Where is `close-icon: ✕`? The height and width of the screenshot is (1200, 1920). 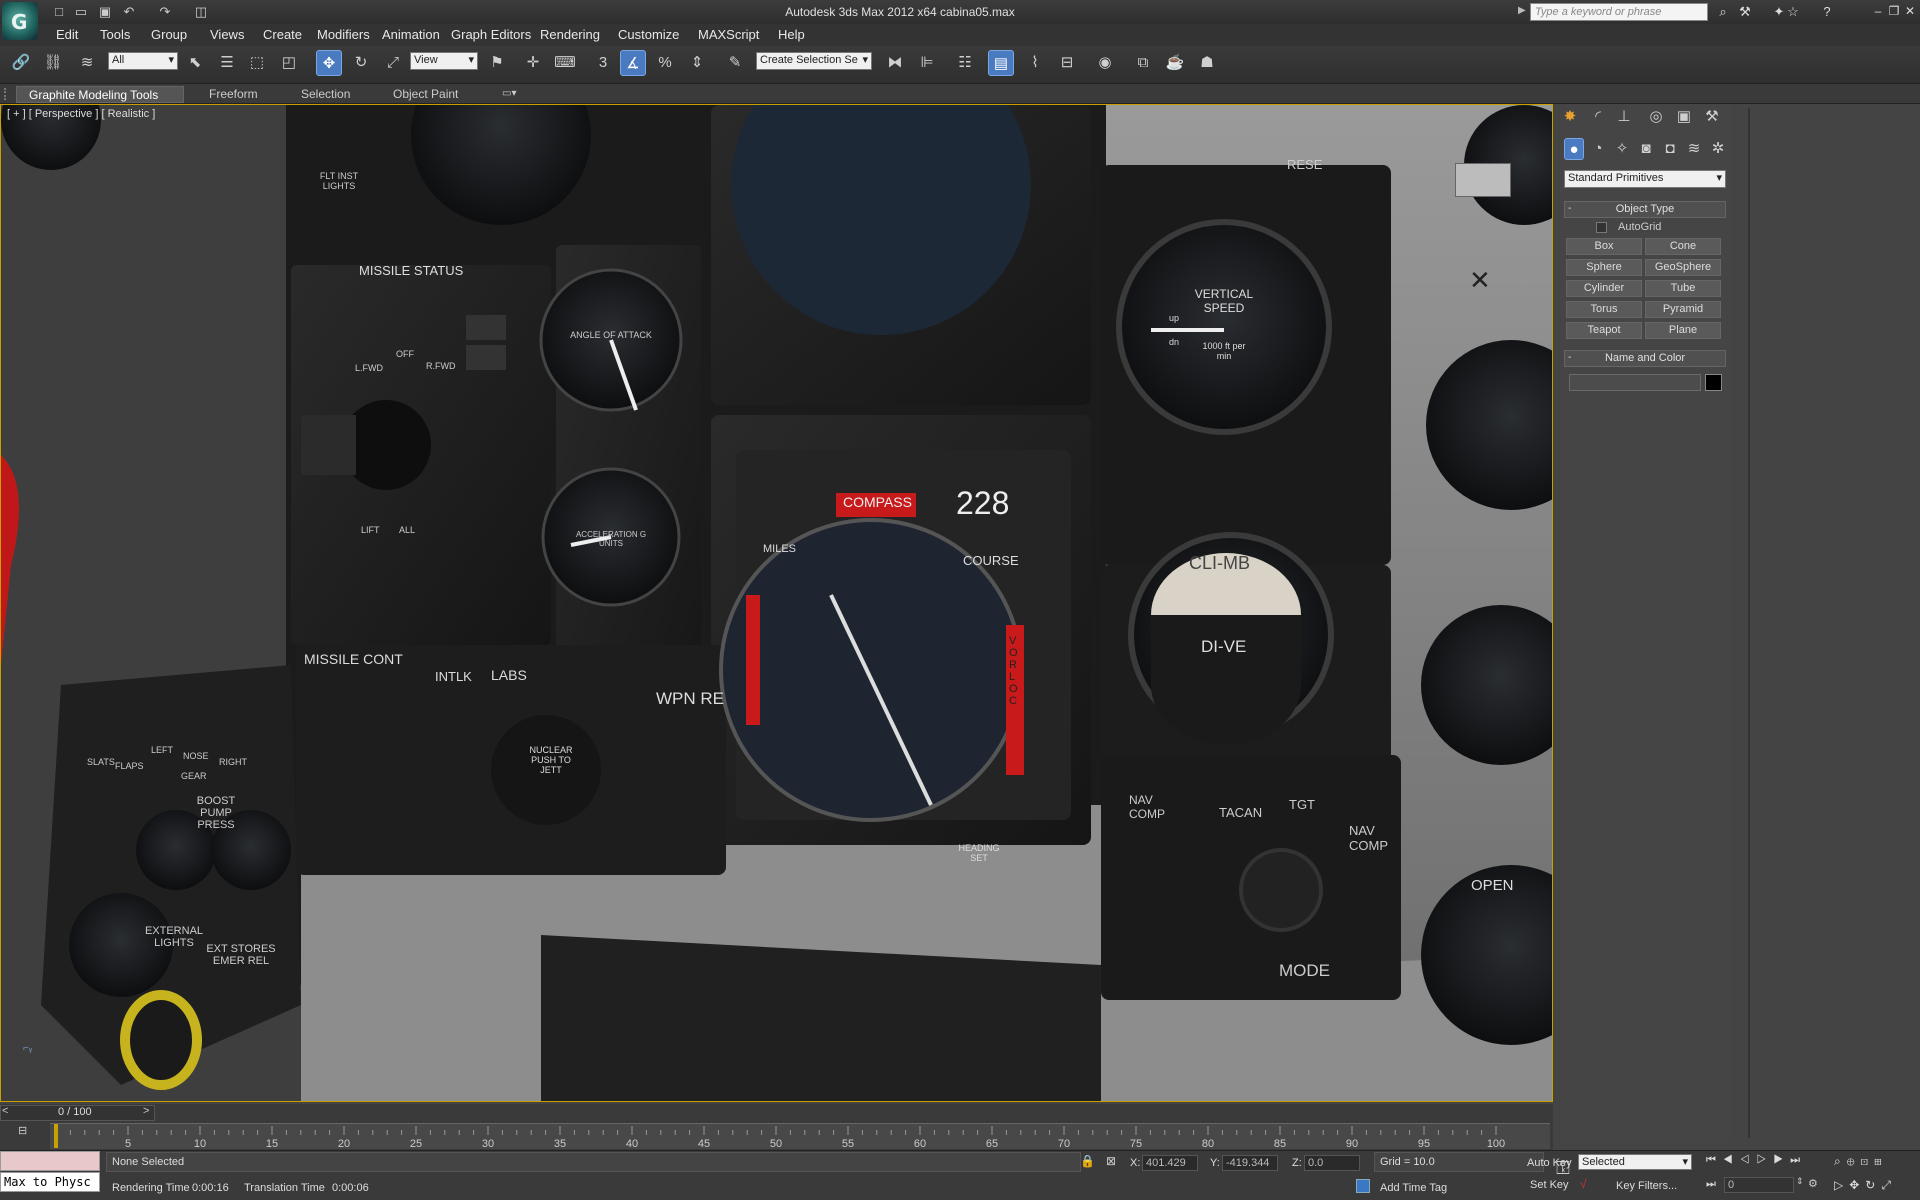 close-icon: ✕ is located at coordinates (1910, 11).